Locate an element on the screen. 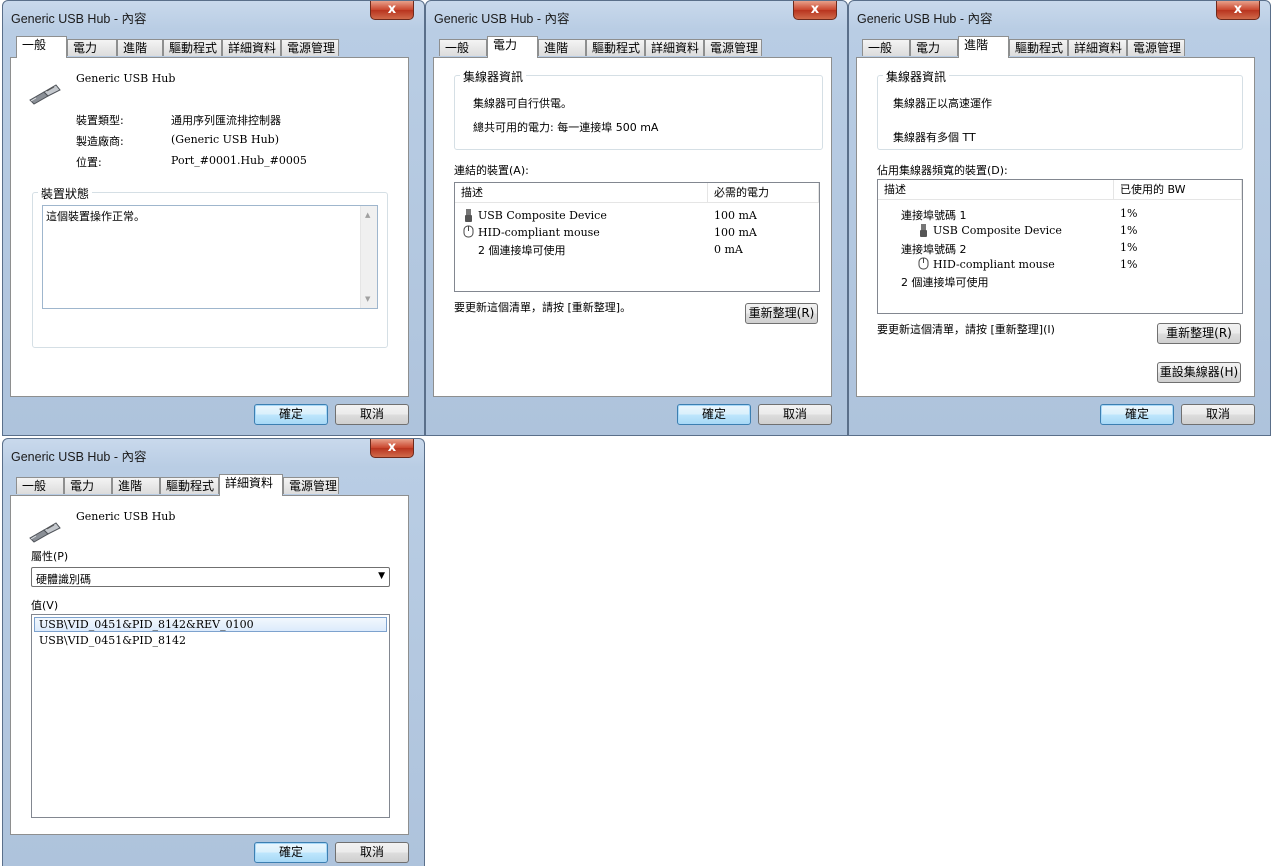 This screenshot has width=1271, height=866. attached-devices-label: 連結的裝置(A): is located at coordinates (491, 170).